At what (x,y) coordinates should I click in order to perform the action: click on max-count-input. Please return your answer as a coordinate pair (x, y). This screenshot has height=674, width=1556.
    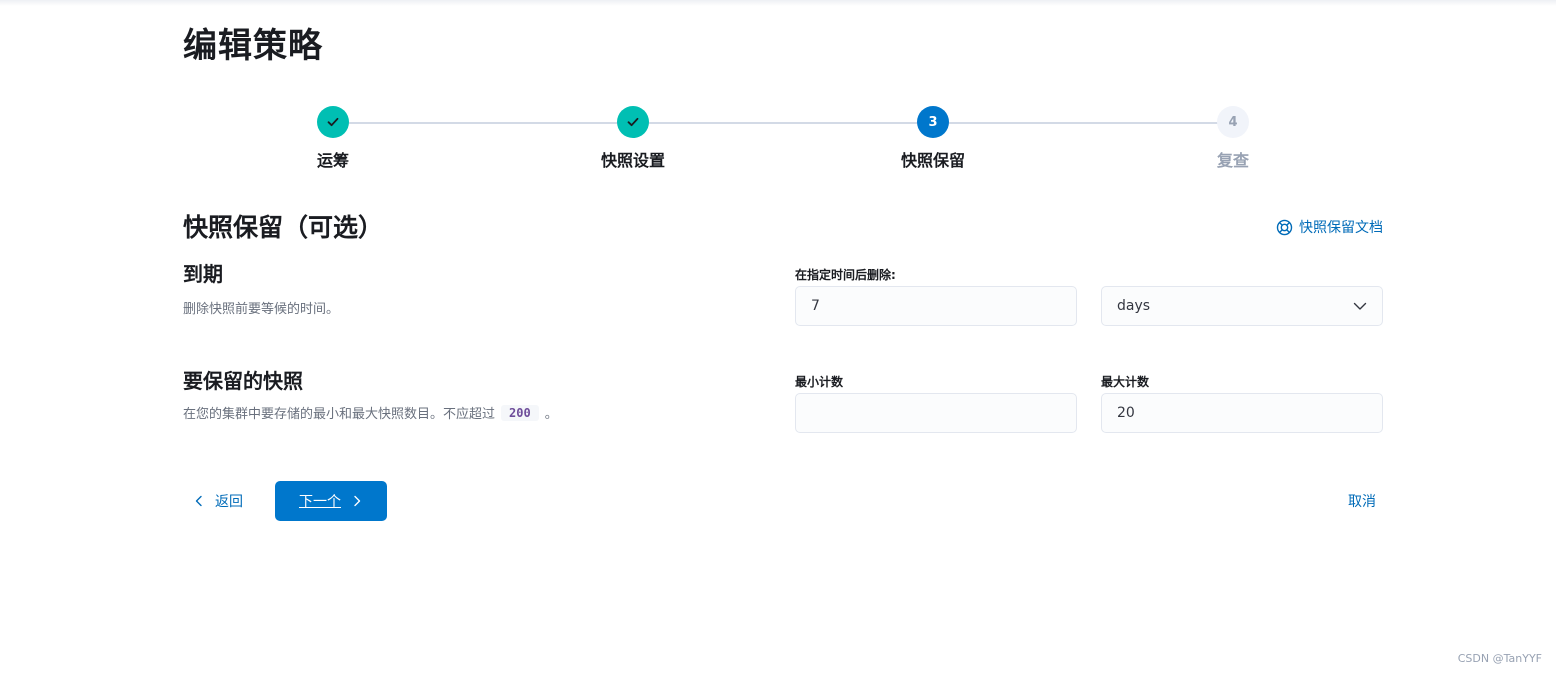
    Looking at the image, I should click on (1242, 413).